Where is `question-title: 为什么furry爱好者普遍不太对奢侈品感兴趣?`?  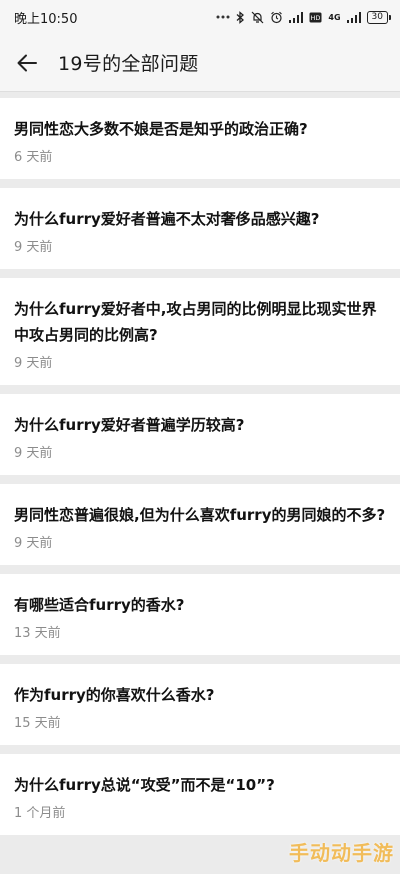 question-title: 为什么furry爱好者普遍不太对奢侈品感兴趣? is located at coordinates (200, 219).